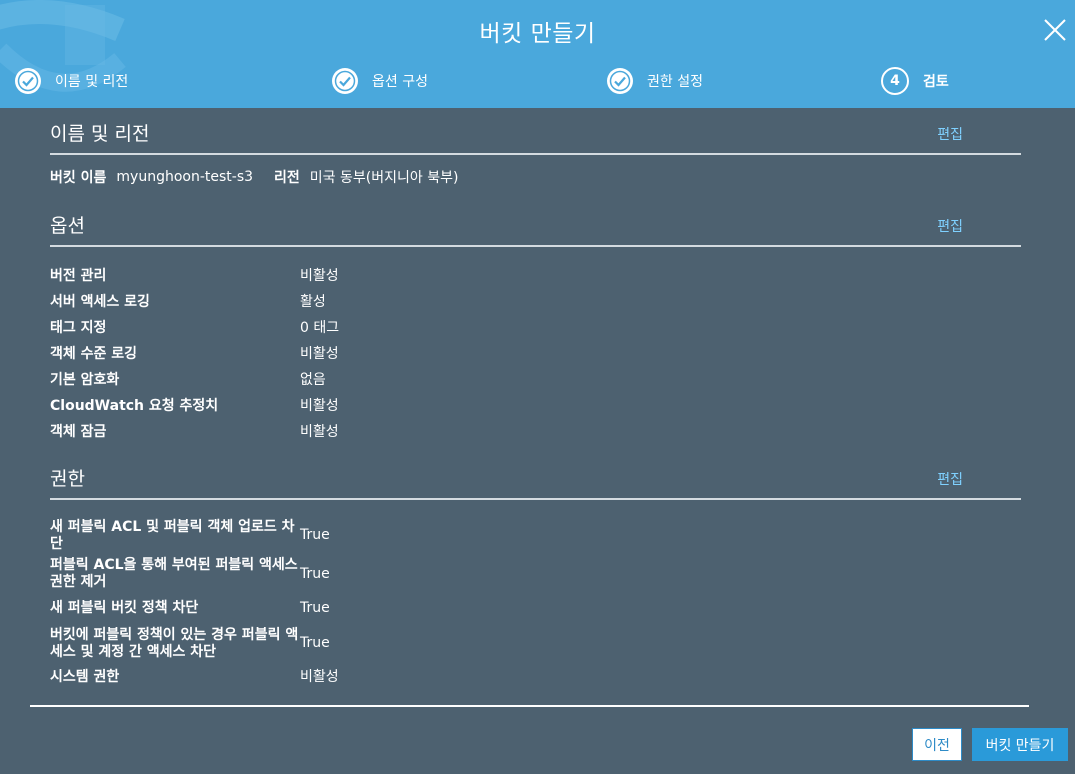  What do you see at coordinates (1020, 744) in the screenshot?
I see `create-bucket-button: 버킷 만들기` at bounding box center [1020, 744].